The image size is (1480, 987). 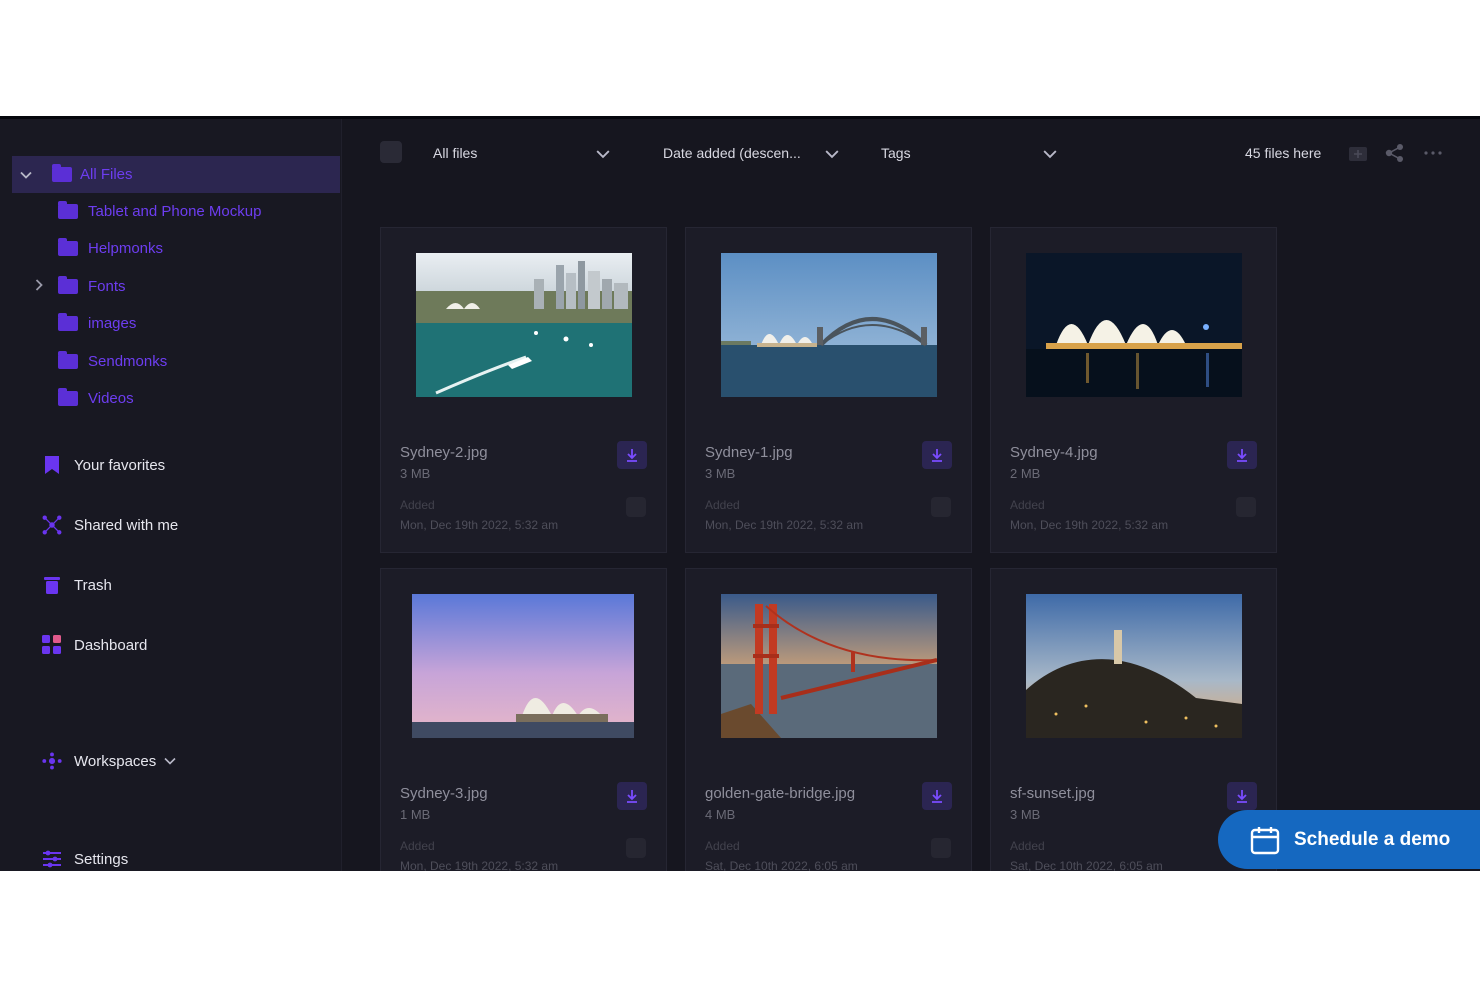 I want to click on share-icon, so click(x=1394, y=153).